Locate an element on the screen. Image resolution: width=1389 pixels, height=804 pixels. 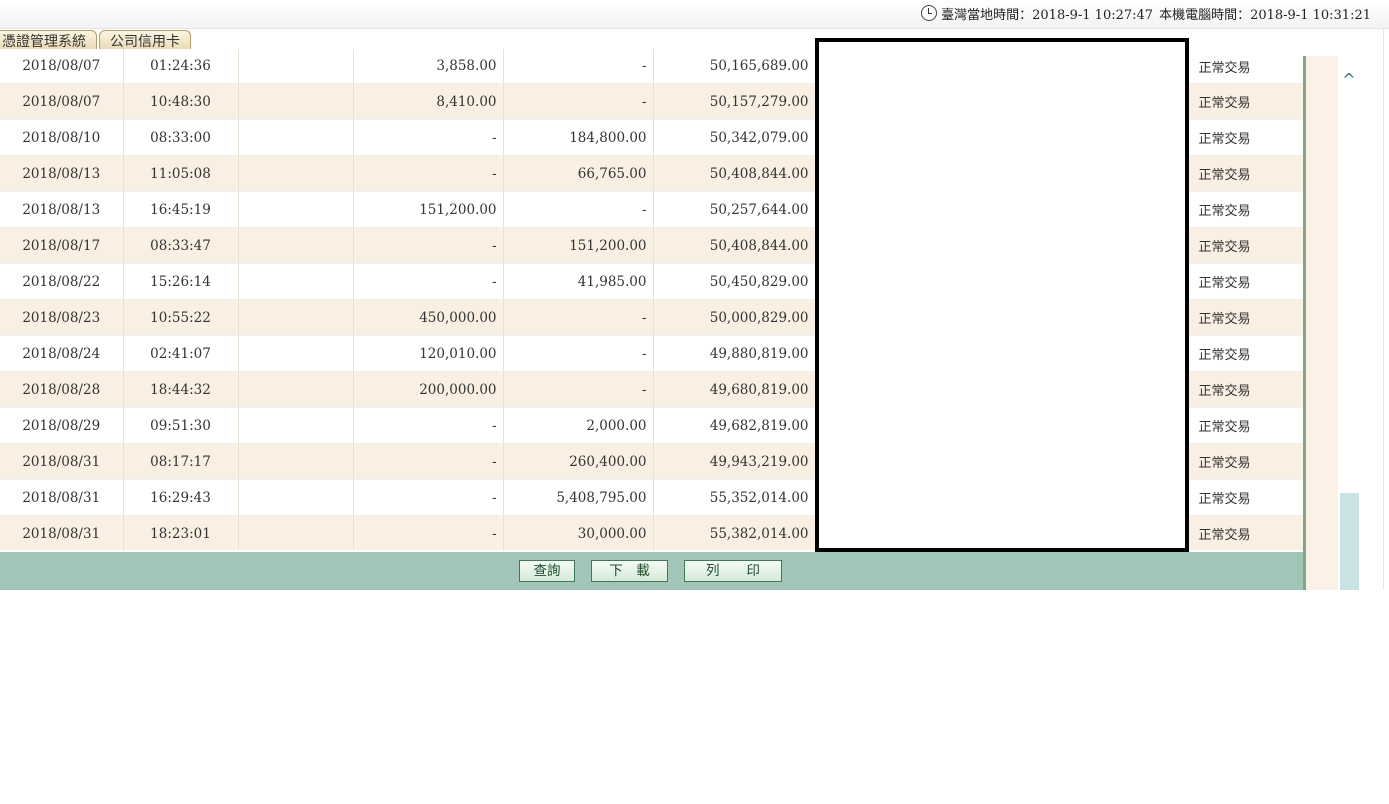
footer-toolbar: 查詢 下 載 列 印 is located at coordinates (651, 571).